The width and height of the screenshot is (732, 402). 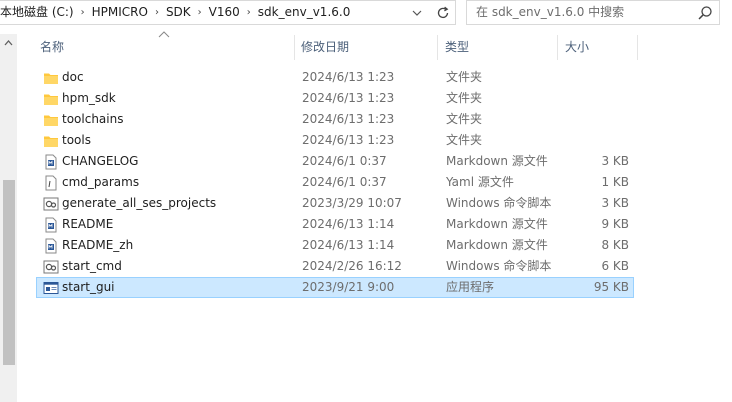 What do you see at coordinates (611, 287) in the screenshot?
I see `file-size: 95 KB` at bounding box center [611, 287].